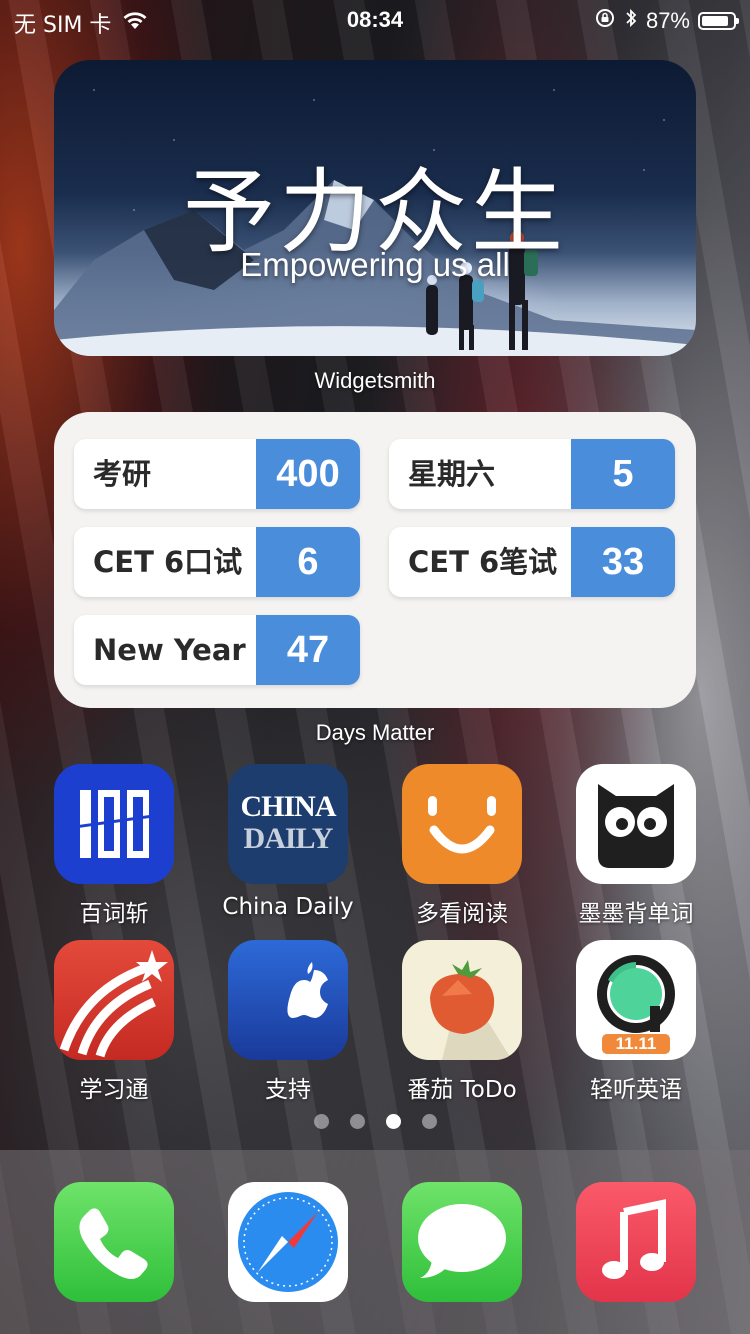  What do you see at coordinates (375, 1121) in the screenshot?
I see `page-indicator` at bounding box center [375, 1121].